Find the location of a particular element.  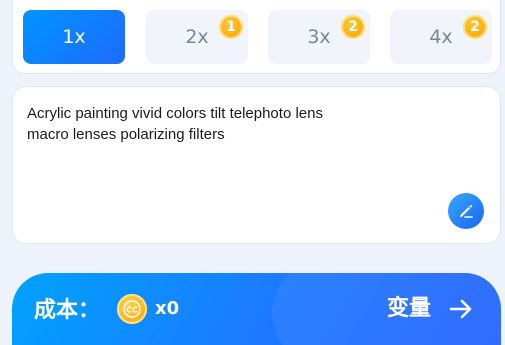

multiplier-2x-button: 2x 1 is located at coordinates (197, 37).